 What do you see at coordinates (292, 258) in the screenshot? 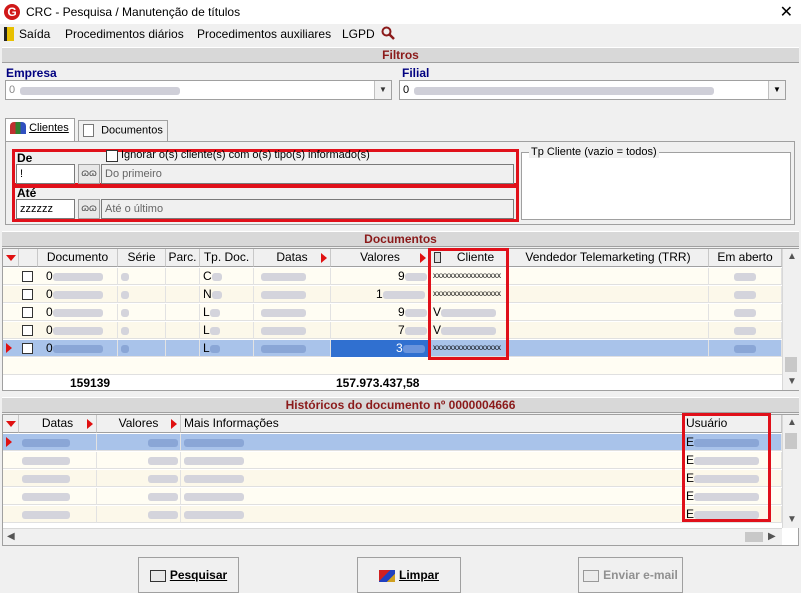
I see `col-datas: Datas` at bounding box center [292, 258].